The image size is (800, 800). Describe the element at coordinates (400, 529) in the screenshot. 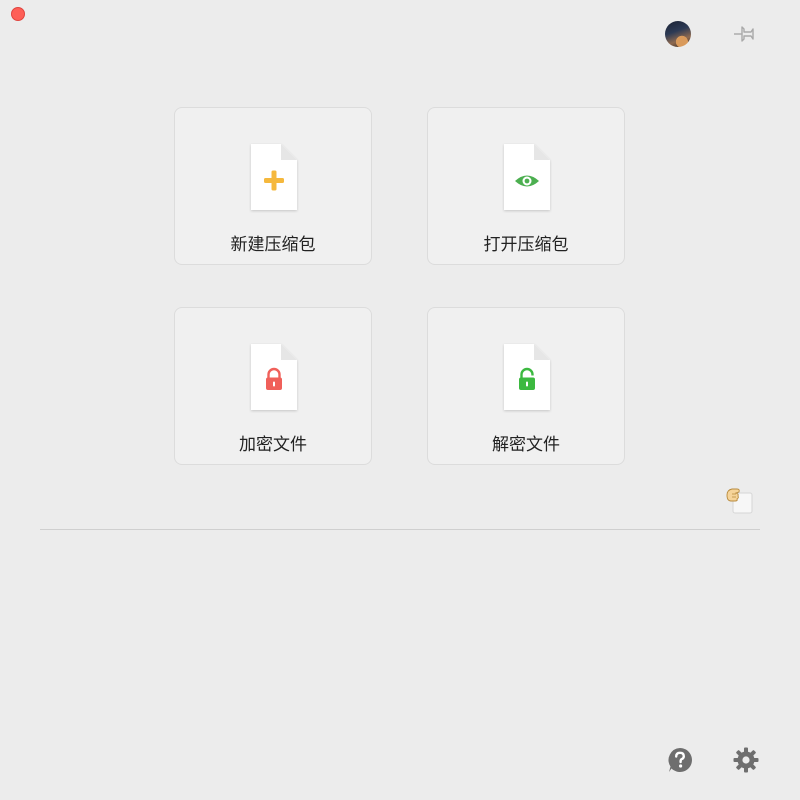

I see `divider` at that location.